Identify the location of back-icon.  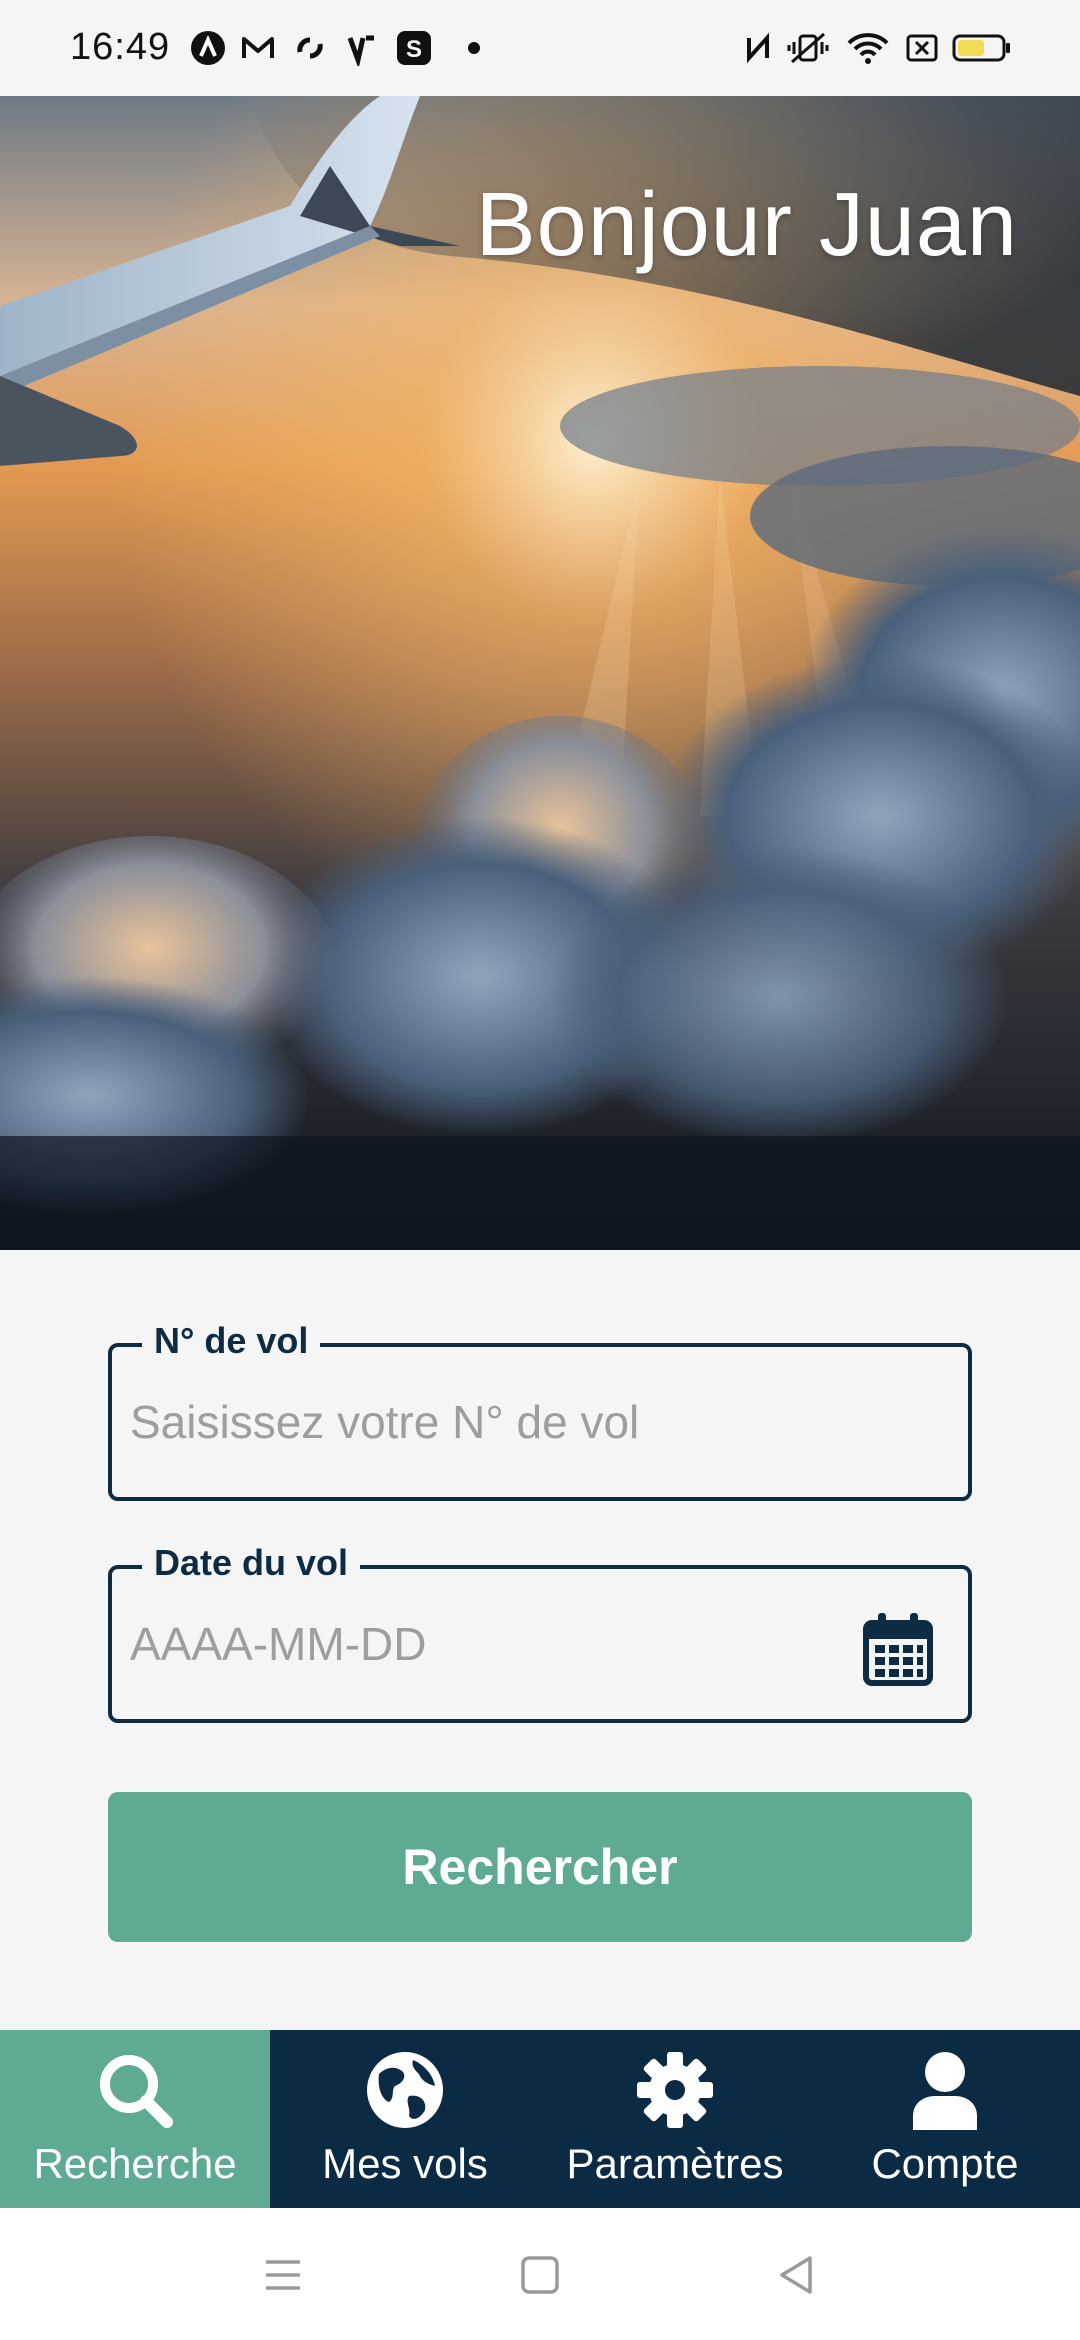
(797, 2275).